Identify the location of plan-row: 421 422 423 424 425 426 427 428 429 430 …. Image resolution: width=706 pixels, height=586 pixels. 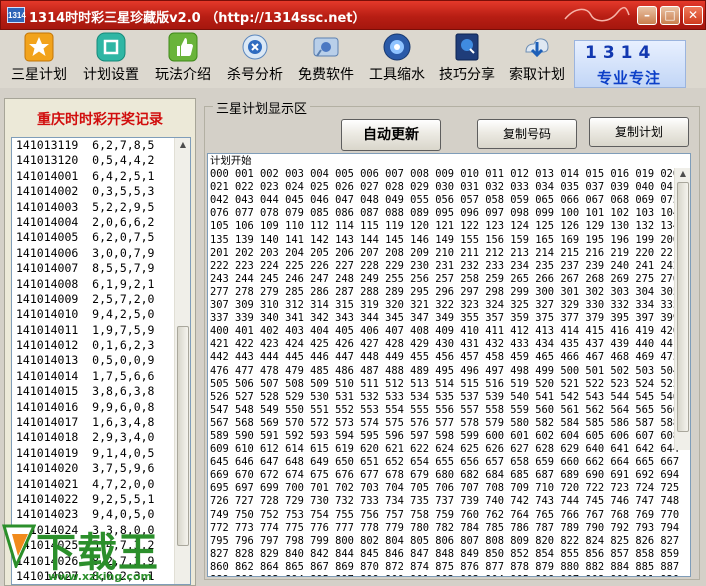
(445, 344).